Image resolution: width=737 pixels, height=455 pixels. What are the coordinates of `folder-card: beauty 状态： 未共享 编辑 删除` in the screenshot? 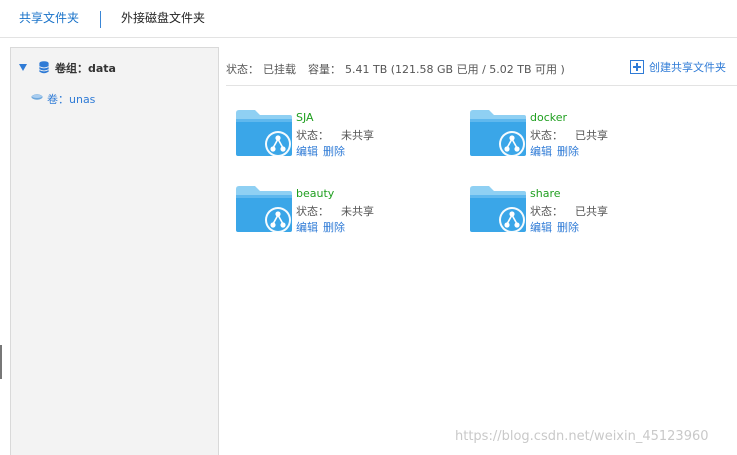 It's located at (335, 216).